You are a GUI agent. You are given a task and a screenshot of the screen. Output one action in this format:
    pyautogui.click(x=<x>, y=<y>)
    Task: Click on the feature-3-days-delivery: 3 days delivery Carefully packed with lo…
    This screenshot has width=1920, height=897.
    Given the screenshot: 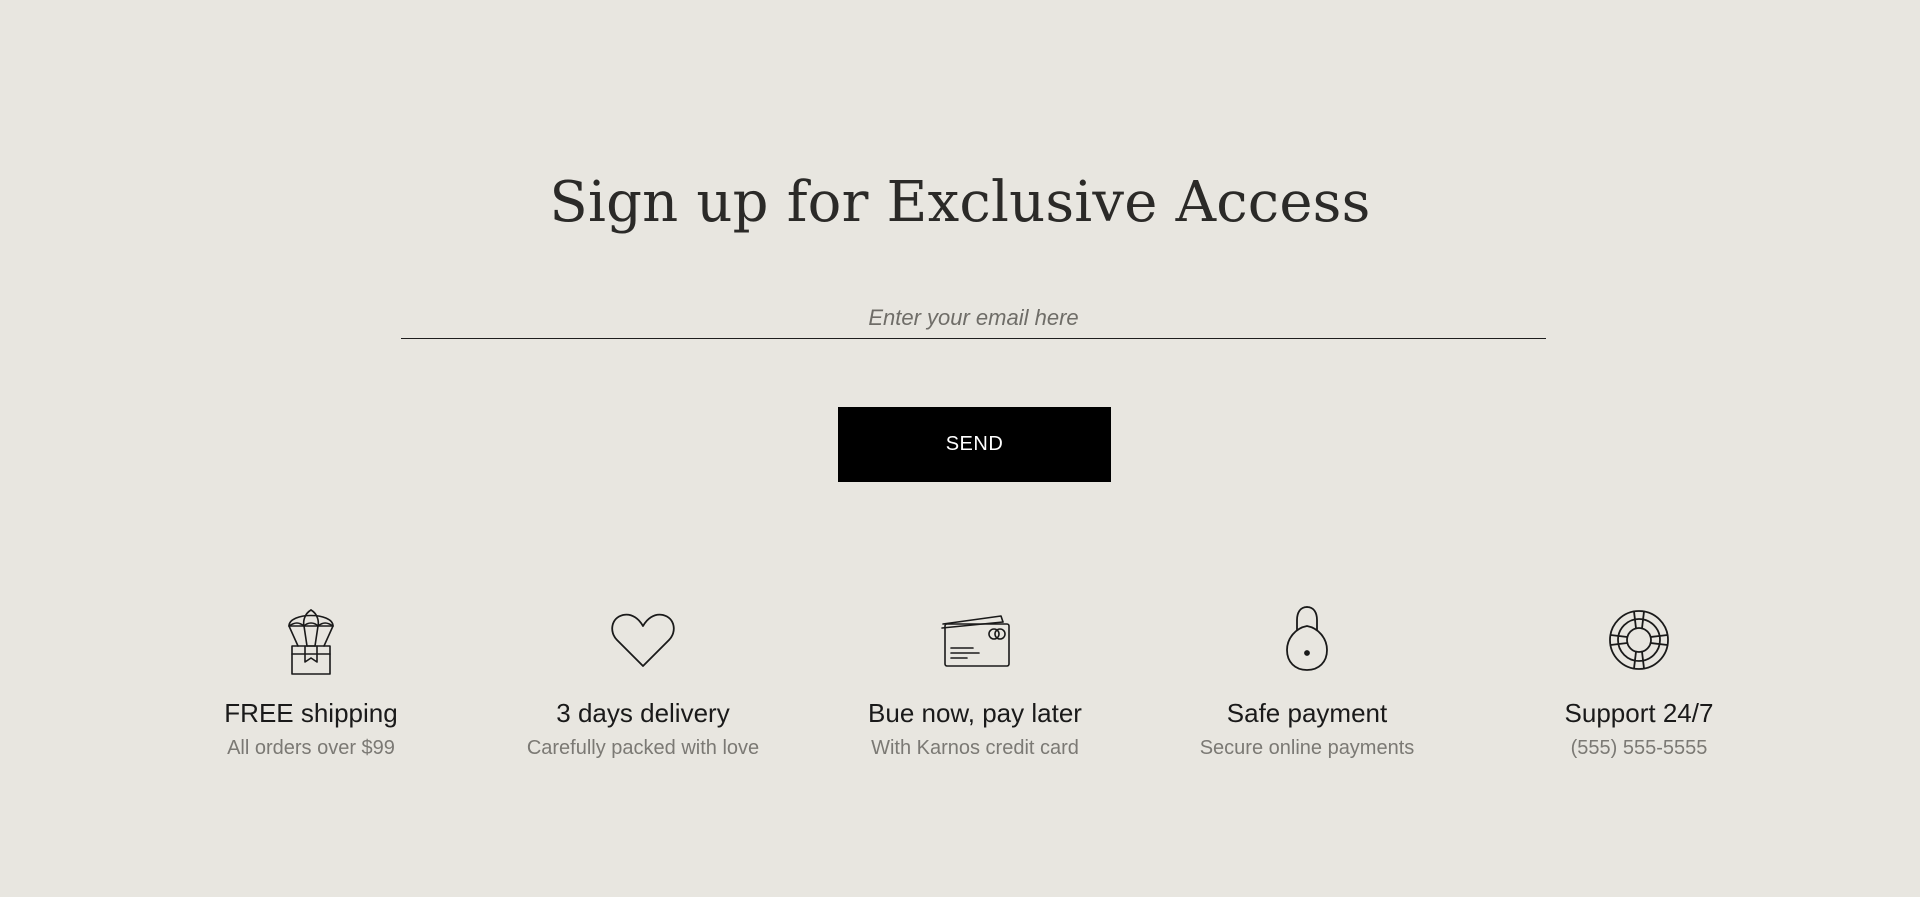 What is the action you would take?
    pyautogui.click(x=643, y=680)
    